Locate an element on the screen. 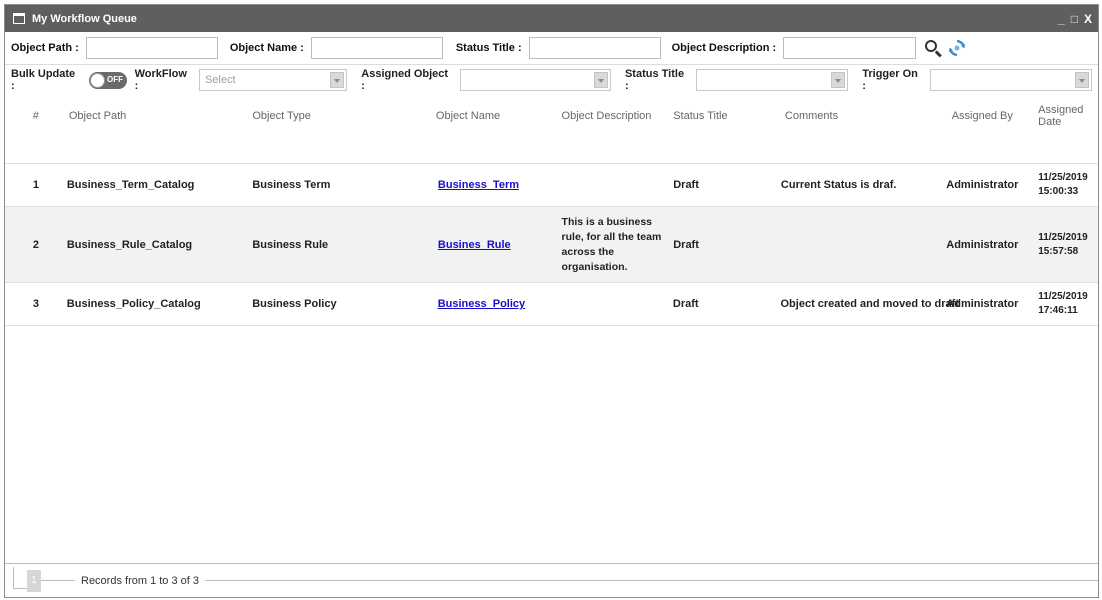  object-name-link: Business_Policy is located at coordinates (481, 304).